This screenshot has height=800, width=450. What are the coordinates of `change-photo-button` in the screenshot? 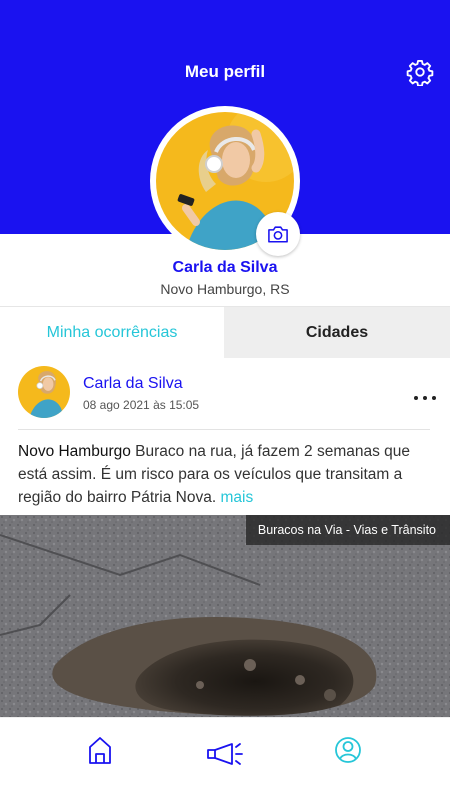 It's located at (278, 234).